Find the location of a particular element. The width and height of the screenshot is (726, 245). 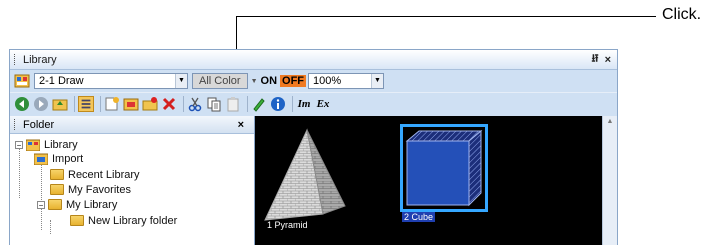

edit-pencil-icon is located at coordinates (259, 104).